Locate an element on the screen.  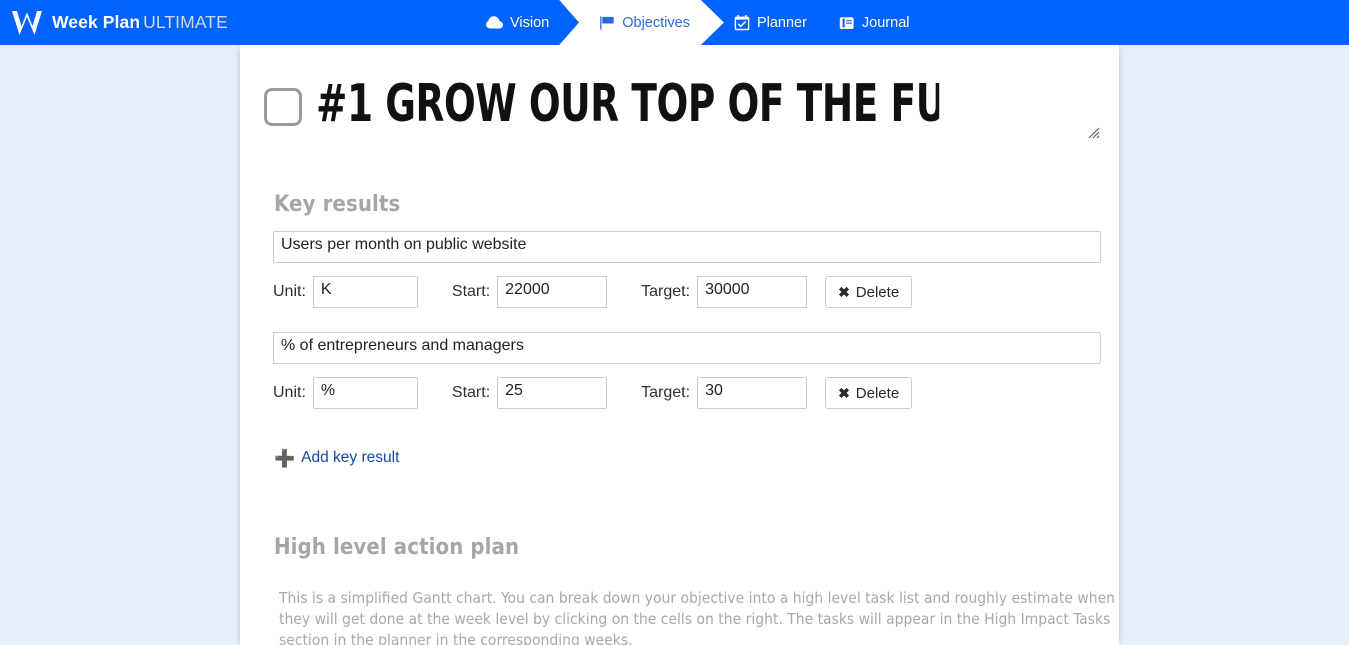
nav-label: Vision is located at coordinates (530, 22).